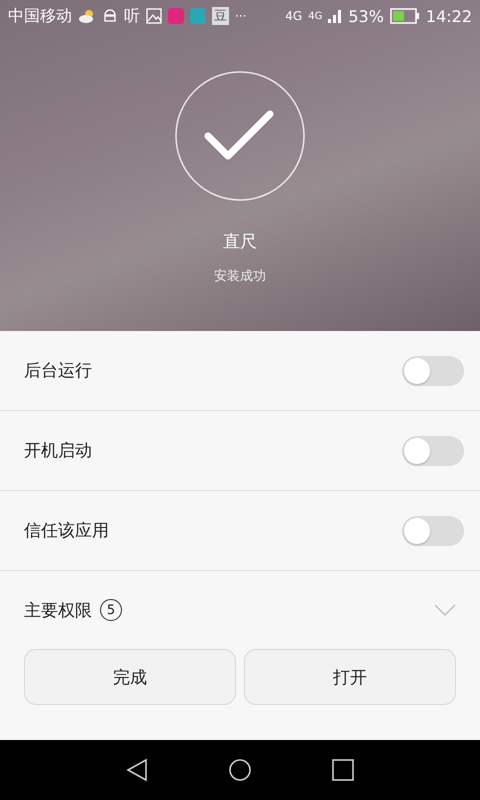 The height and width of the screenshot is (800, 480). What do you see at coordinates (350, 677) in the screenshot?
I see `action-button: 打开` at bounding box center [350, 677].